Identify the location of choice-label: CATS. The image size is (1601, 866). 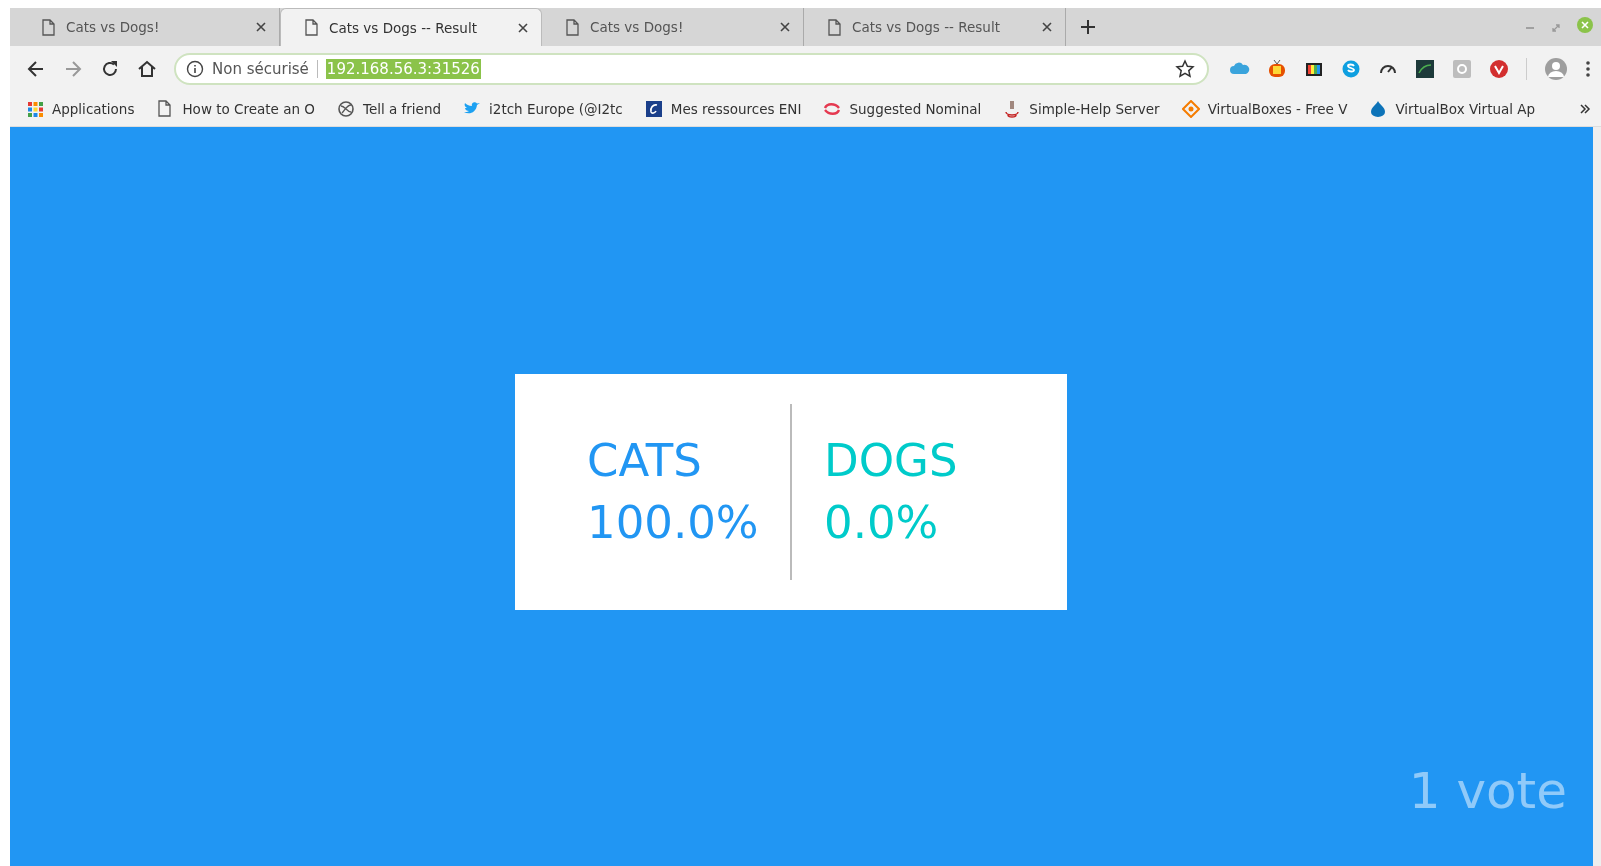
(645, 460).